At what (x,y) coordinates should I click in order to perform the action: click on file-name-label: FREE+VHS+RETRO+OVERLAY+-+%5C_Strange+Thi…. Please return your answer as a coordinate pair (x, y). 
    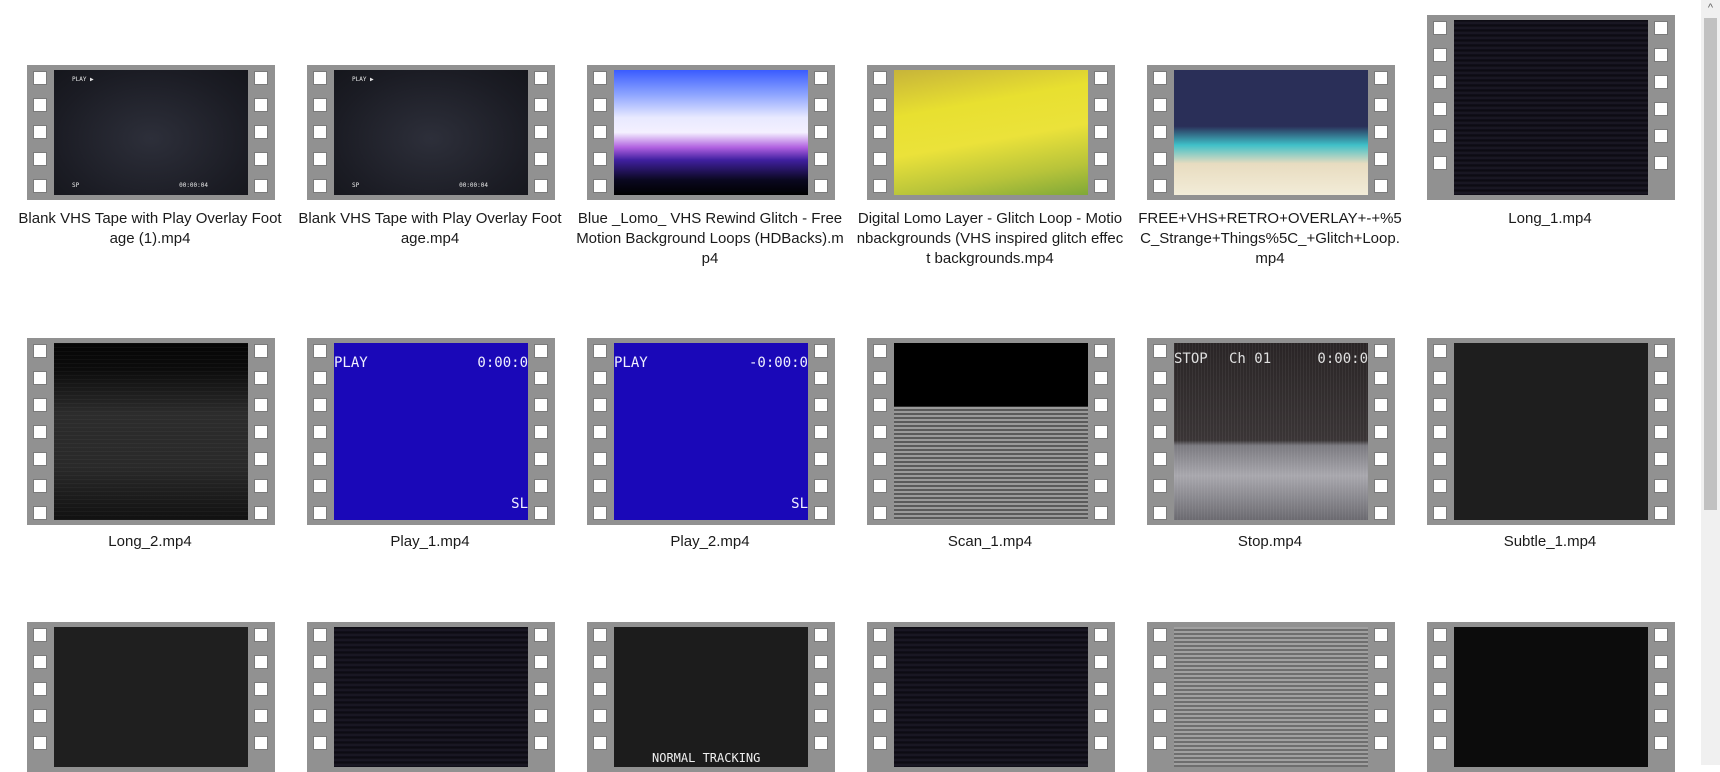
    Looking at the image, I should click on (1270, 239).